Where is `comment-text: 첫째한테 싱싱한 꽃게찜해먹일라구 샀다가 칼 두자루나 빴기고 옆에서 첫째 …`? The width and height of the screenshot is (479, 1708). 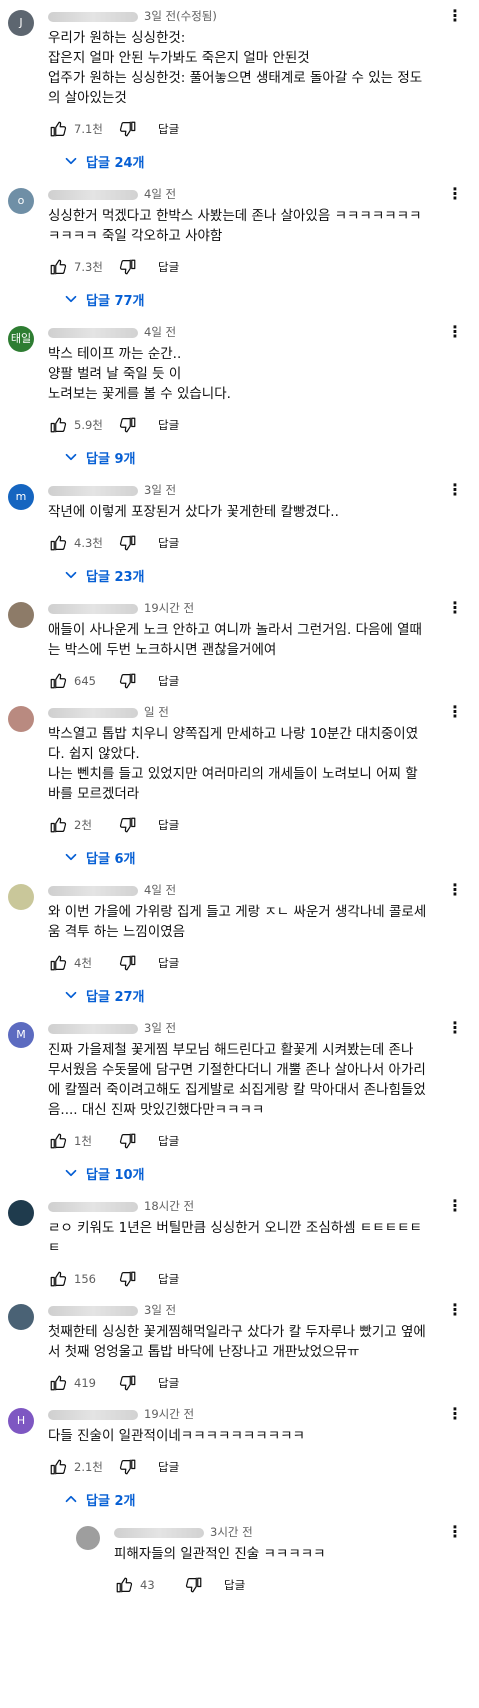
comment-text: 첫째한테 싱싱한 꽃게찜해먹일라구 샀다가 칼 두자루나 빴기고 옆에서 첫째 … is located at coordinates (237, 1342).